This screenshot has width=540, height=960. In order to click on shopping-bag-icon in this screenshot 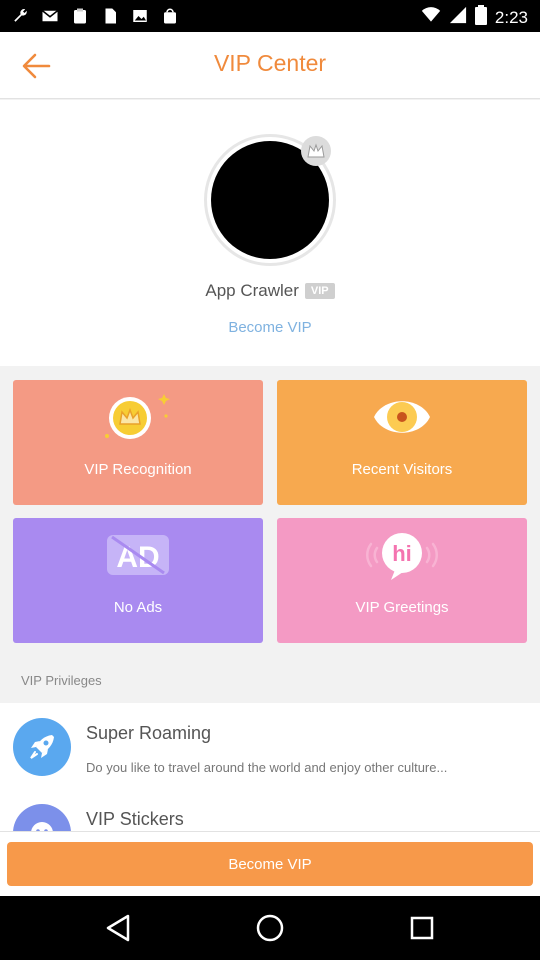, I will do `click(170, 16)`.